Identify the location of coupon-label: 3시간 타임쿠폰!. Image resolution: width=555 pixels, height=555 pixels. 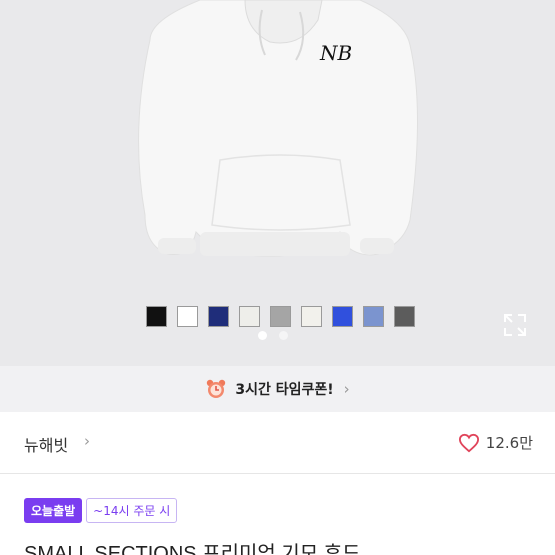
(284, 390).